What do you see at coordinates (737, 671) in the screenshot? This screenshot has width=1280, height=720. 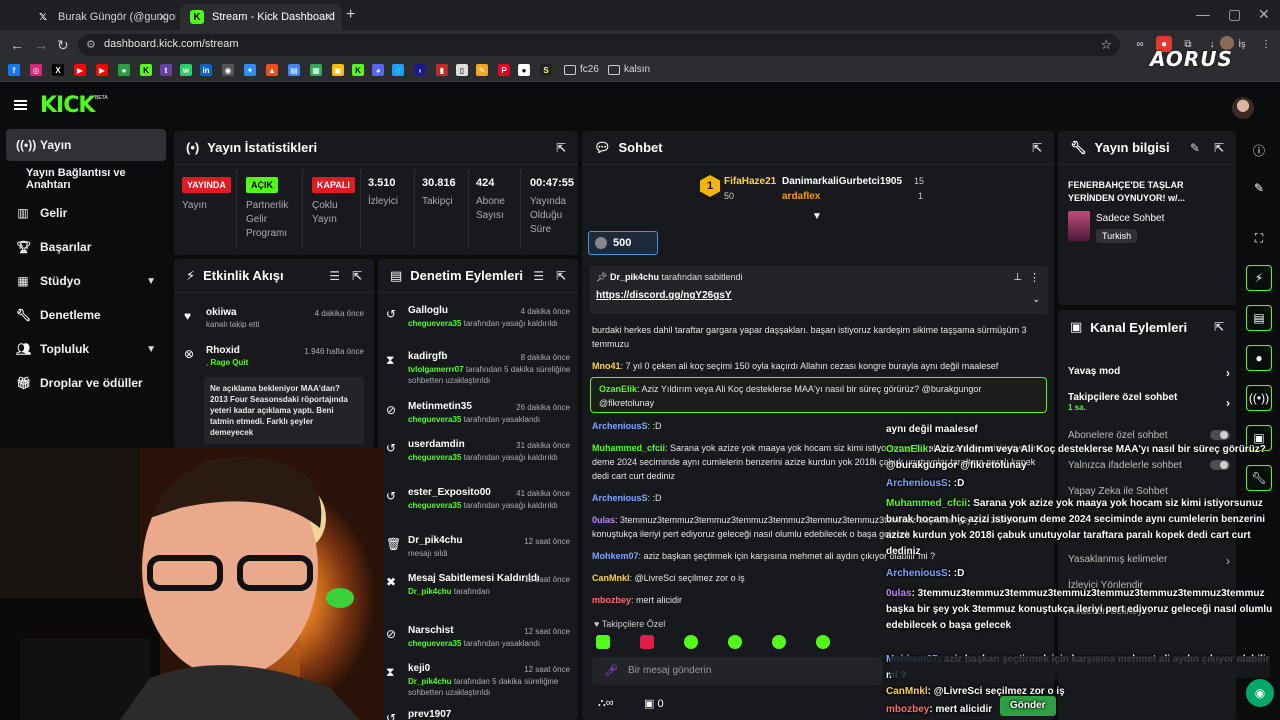 I see `chat-input: 🎤︎ Bir mesaj gönderin` at bounding box center [737, 671].